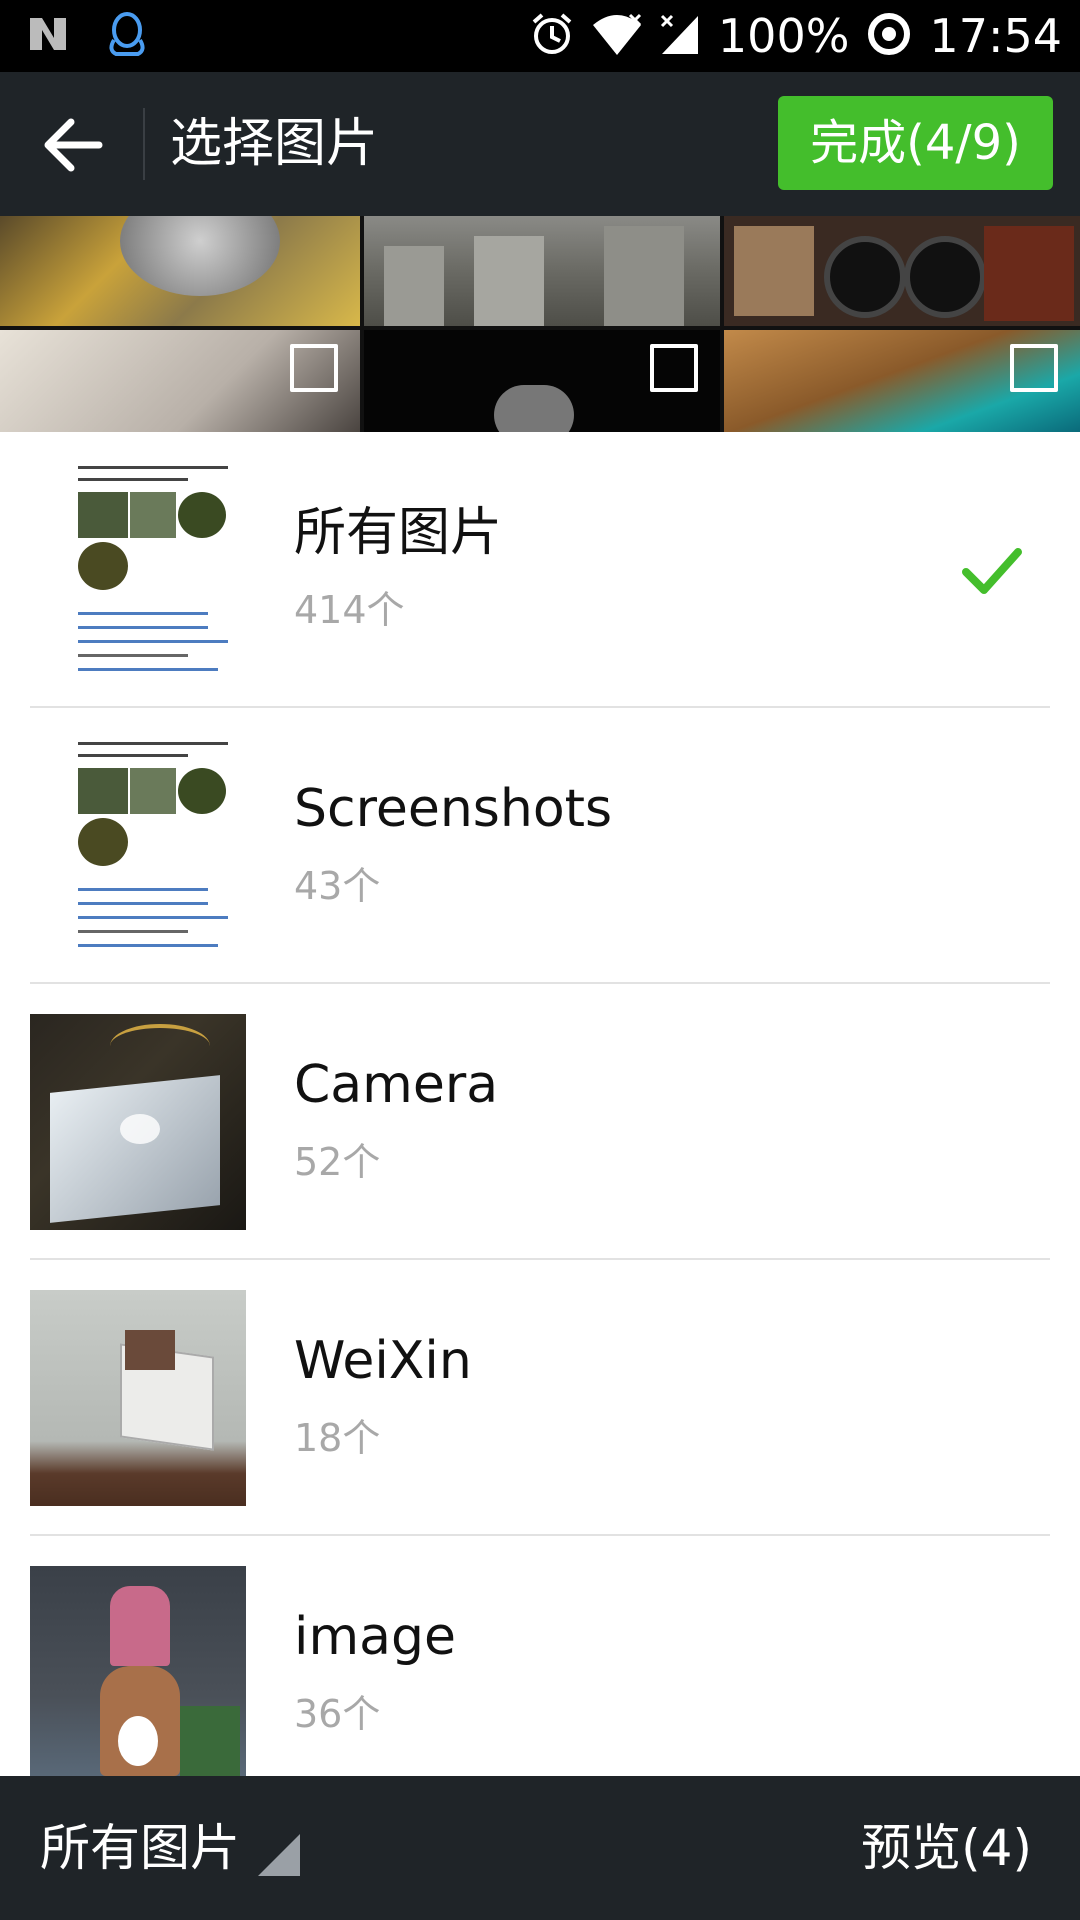  I want to click on album-count: 36个, so click(337, 1714).